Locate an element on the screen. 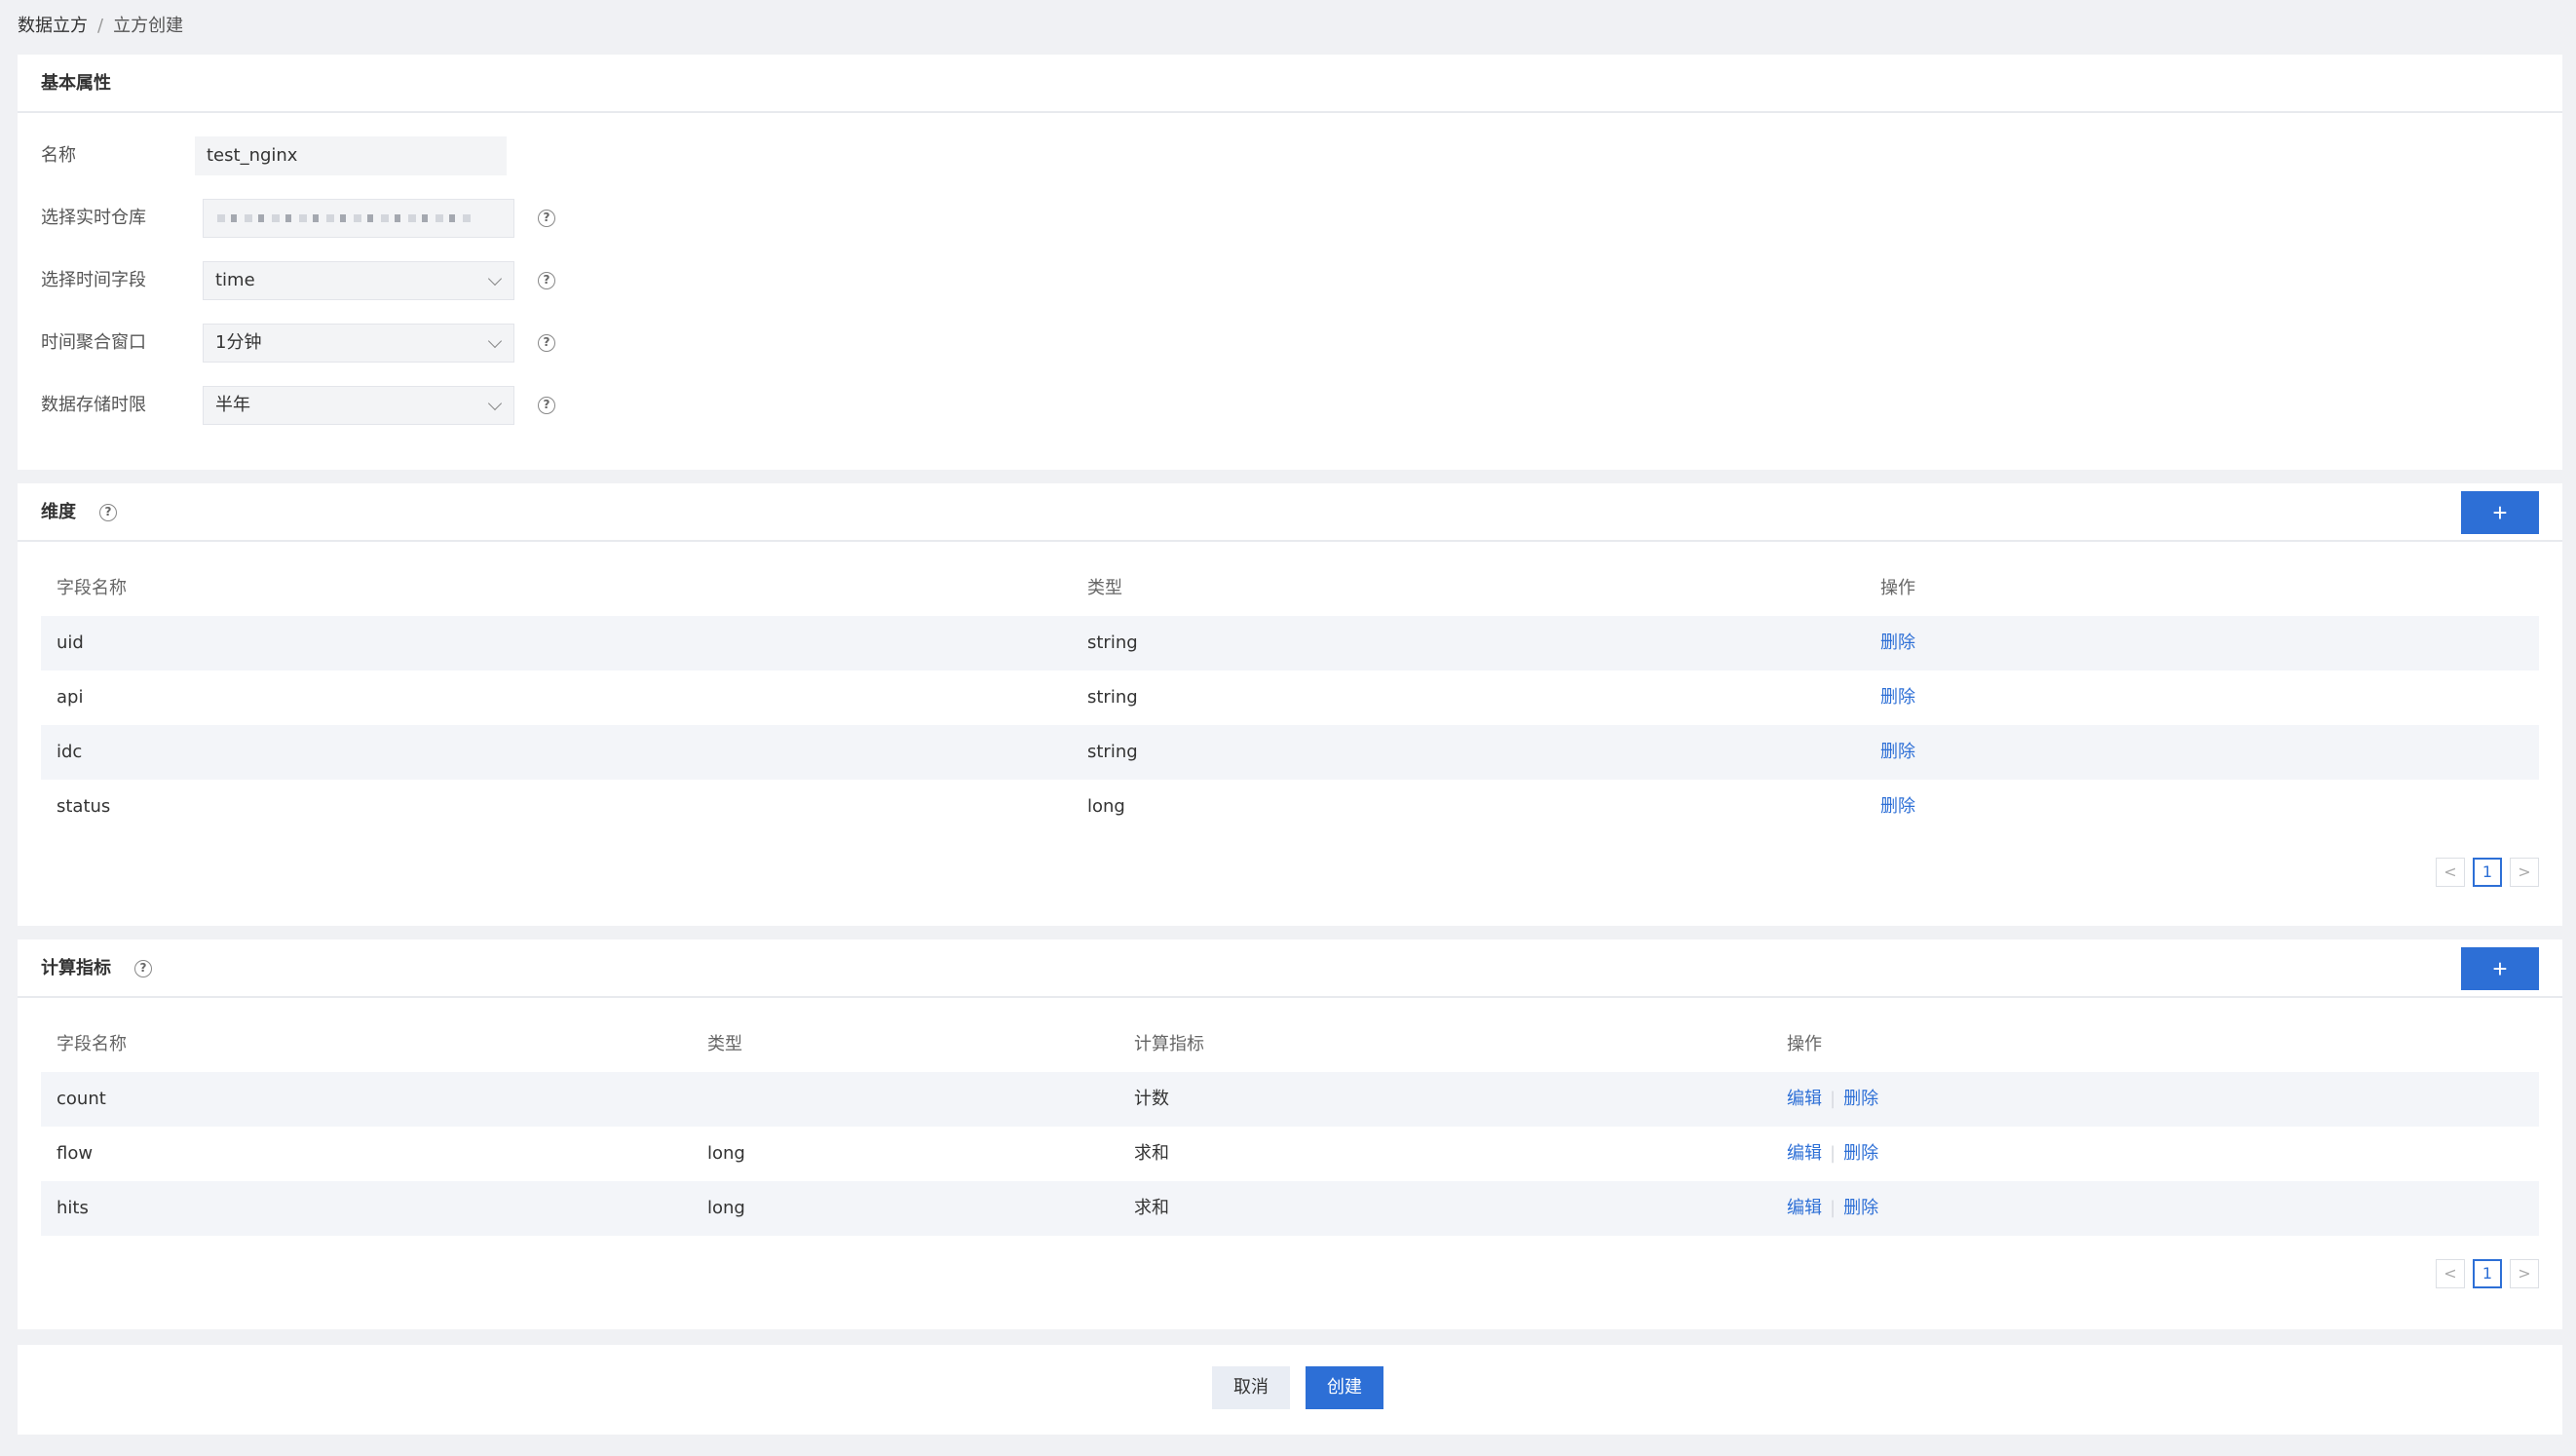 Image resolution: width=2576 pixels, height=1456 pixels. window-value: 1分钟 is located at coordinates (238, 342).